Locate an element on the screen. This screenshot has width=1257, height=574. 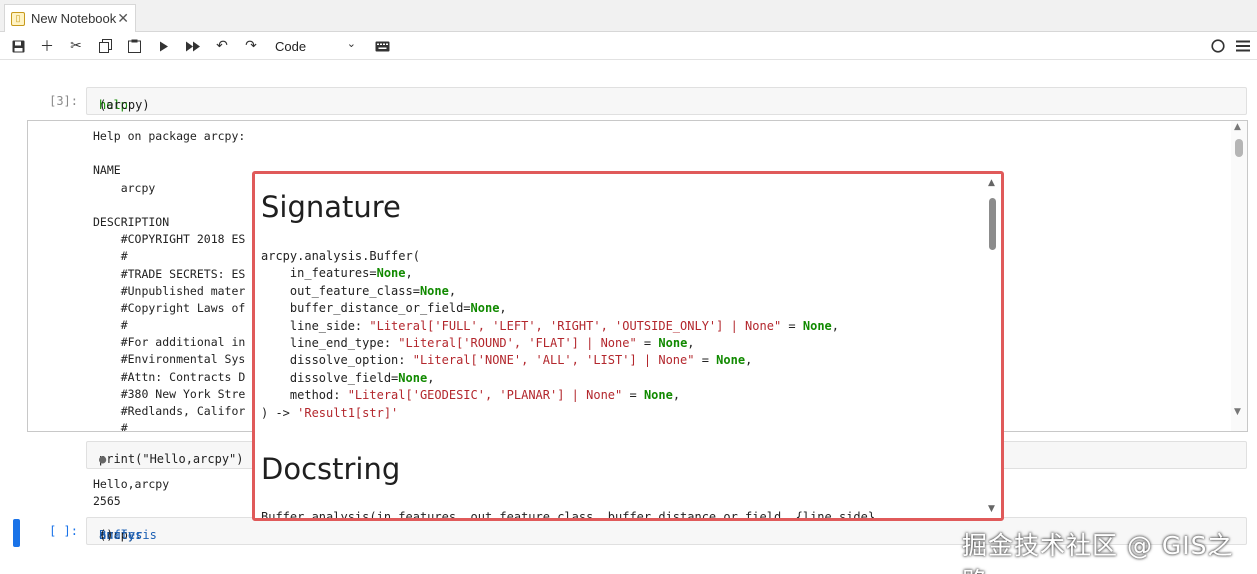
param-lit: "Literal['ROUND', 'FLAT'] | None" is located at coordinates (517, 343).